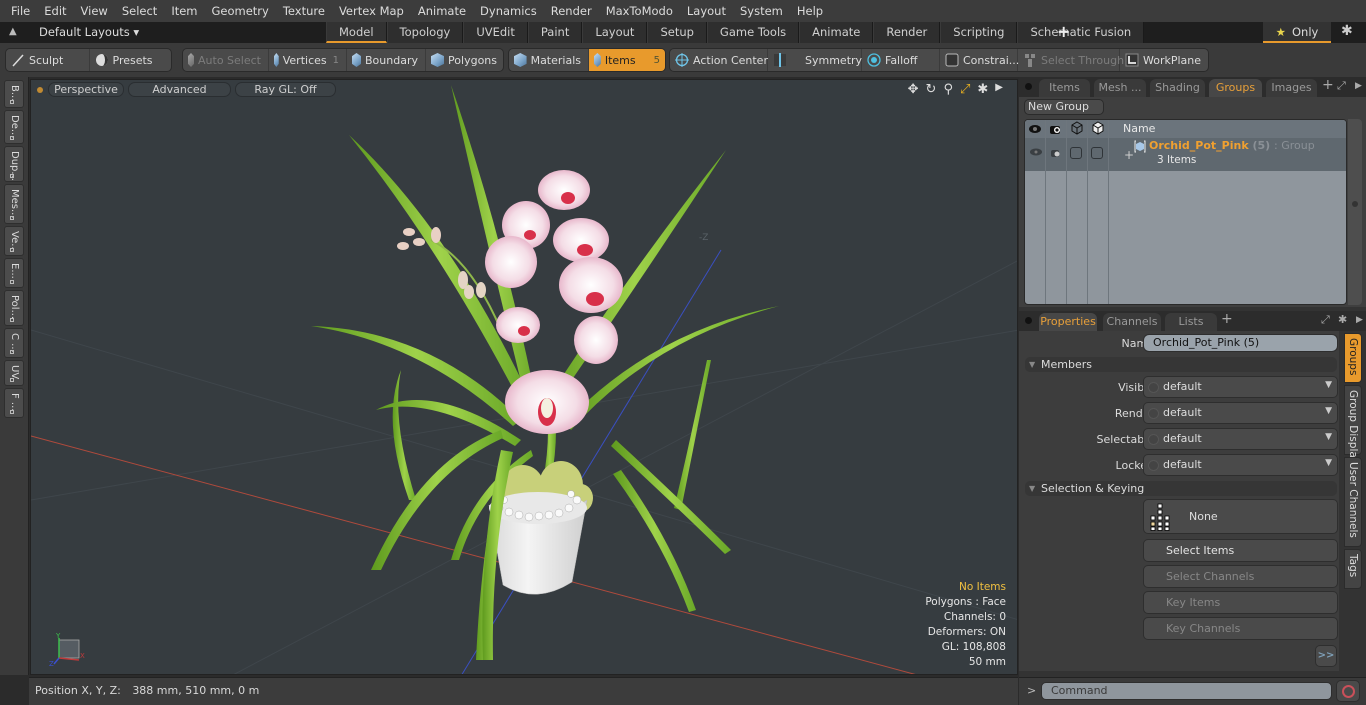  Describe the element at coordinates (1098, 129) in the screenshot. I see `locked-cube-icon` at that location.